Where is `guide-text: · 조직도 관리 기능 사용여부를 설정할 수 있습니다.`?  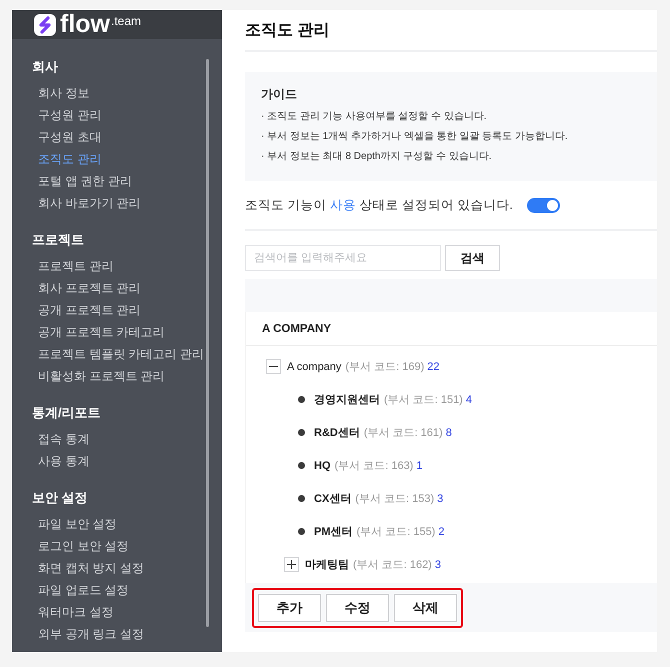
guide-text: · 조직도 관리 기능 사용여부를 설정할 수 있습니다. is located at coordinates (374, 117).